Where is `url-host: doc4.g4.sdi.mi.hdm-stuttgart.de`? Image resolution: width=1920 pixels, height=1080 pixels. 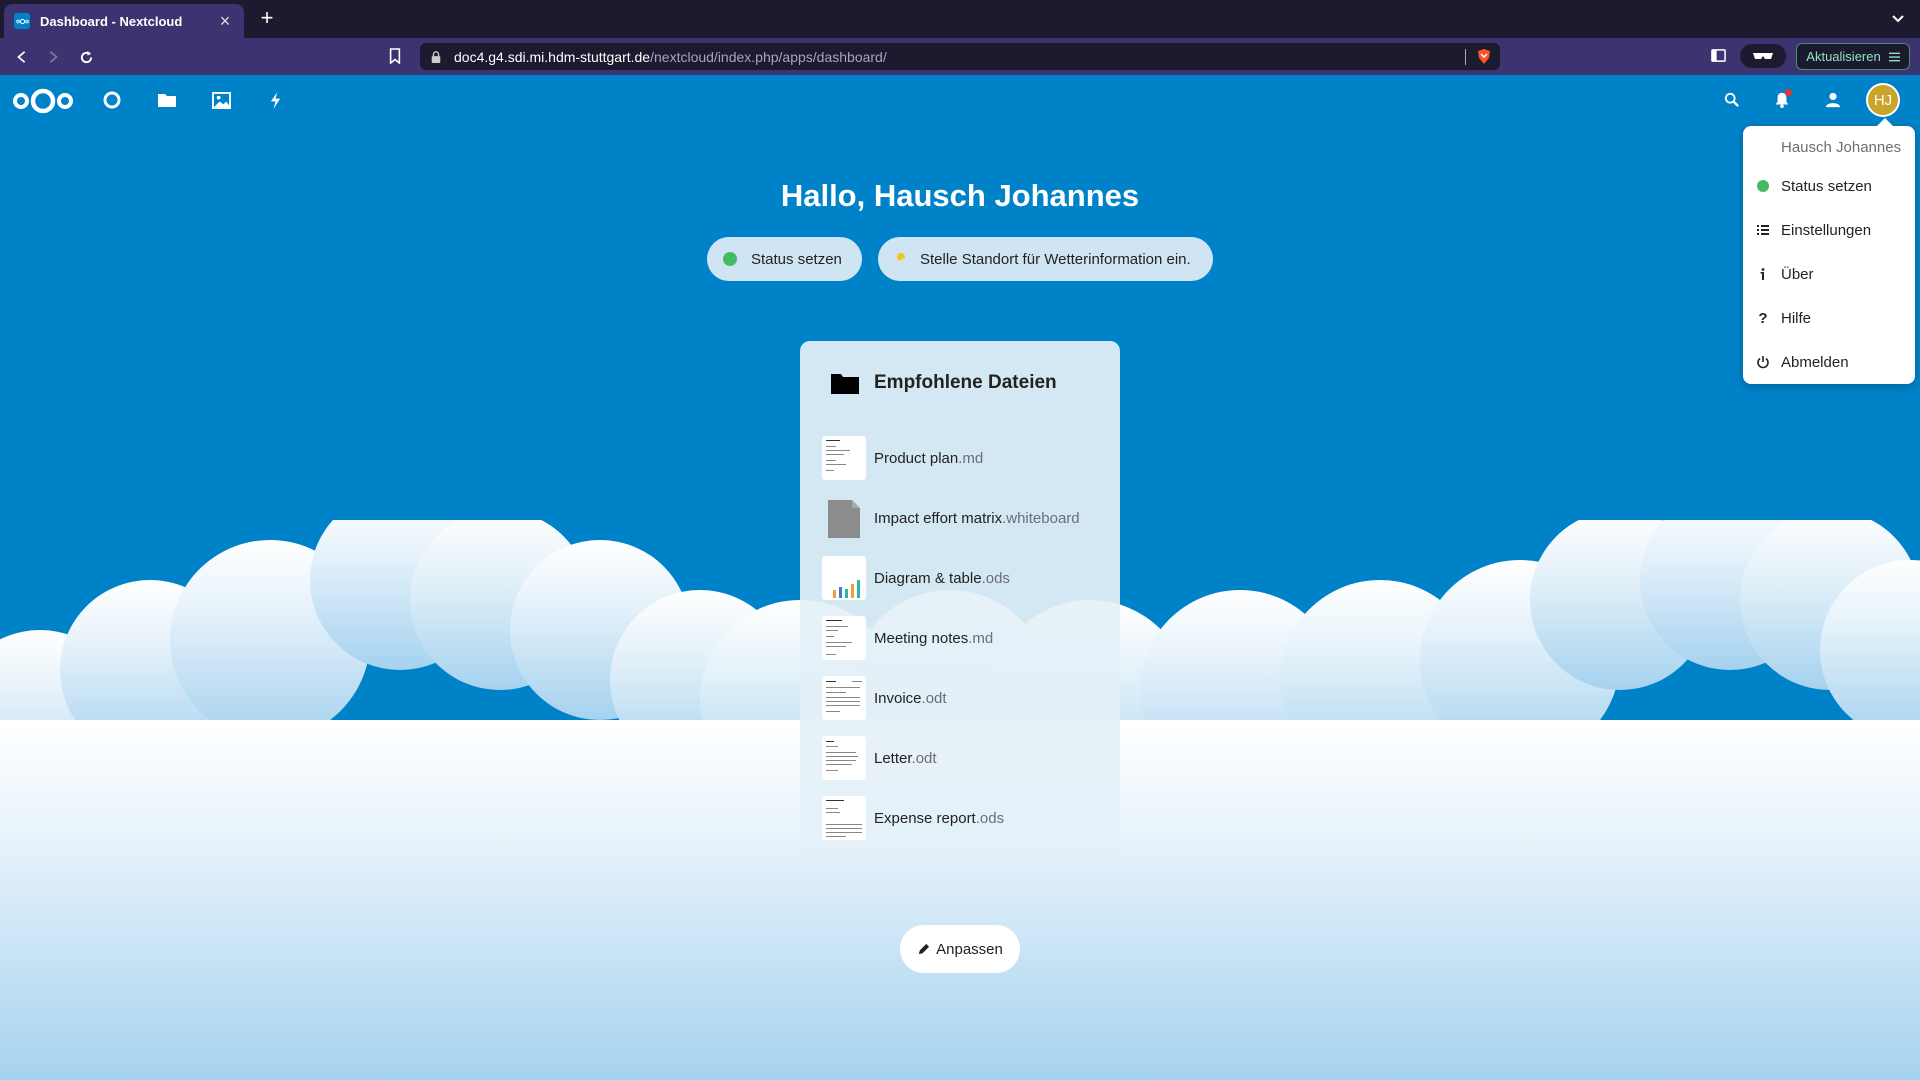 url-host: doc4.g4.sdi.mi.hdm-stuttgart.de is located at coordinates (552, 56).